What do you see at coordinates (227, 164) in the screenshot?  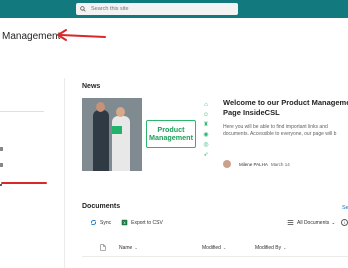 I see `avatar` at bounding box center [227, 164].